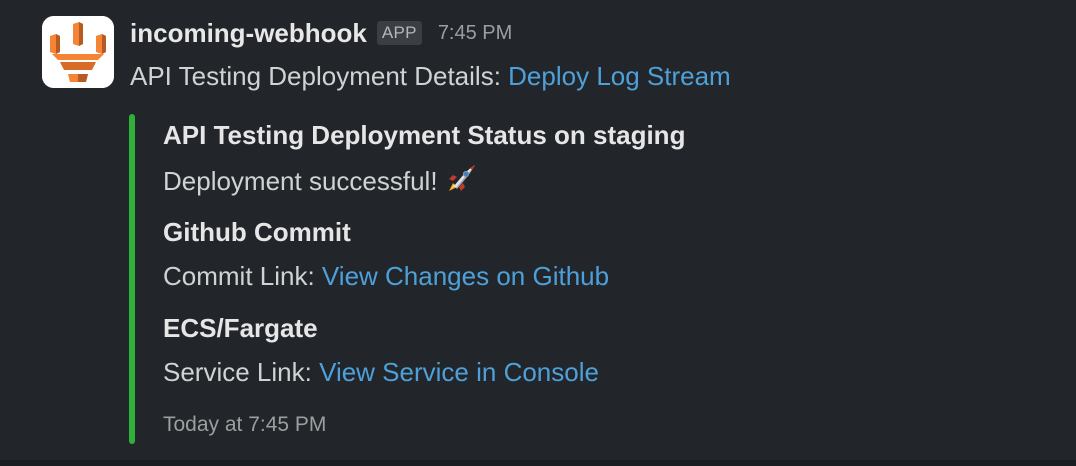 This screenshot has height=466, width=1076. What do you see at coordinates (475, 33) in the screenshot?
I see `message-timestamp: 7:45 PM` at bounding box center [475, 33].